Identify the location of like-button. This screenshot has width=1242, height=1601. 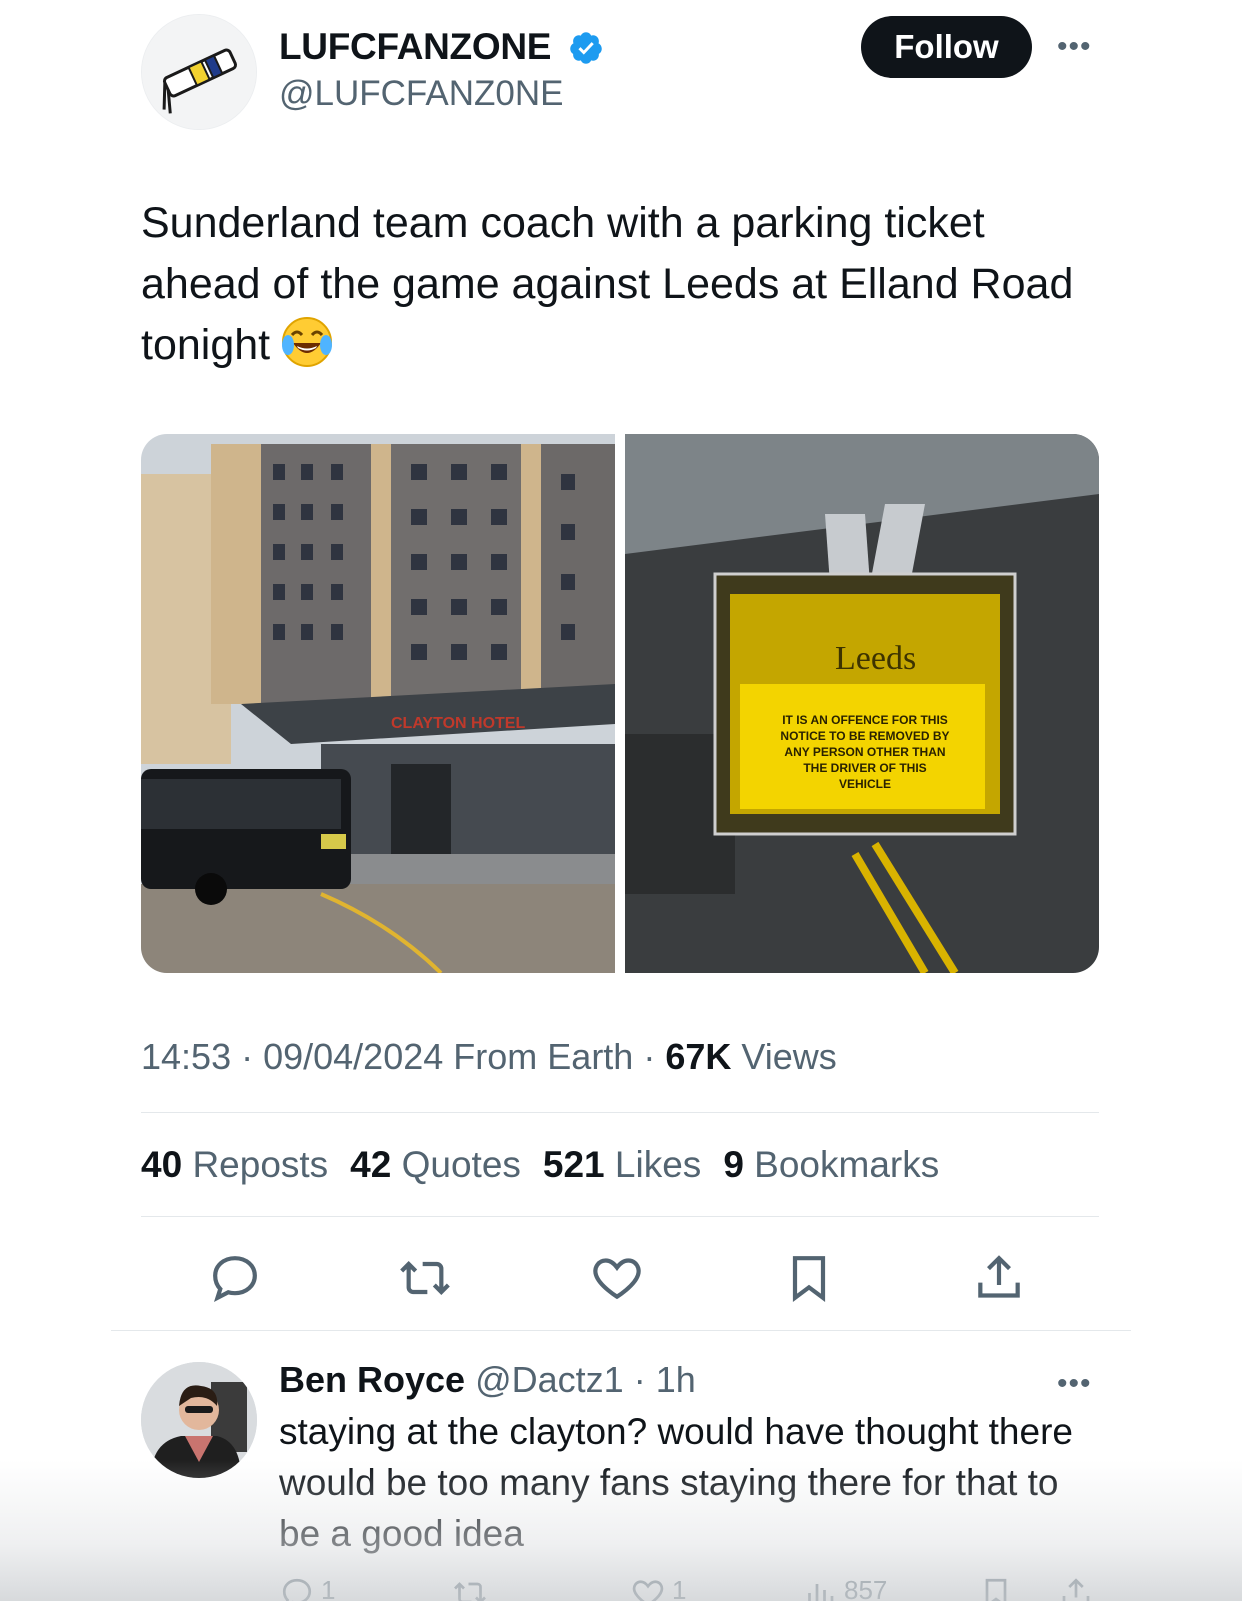
(617, 1278).